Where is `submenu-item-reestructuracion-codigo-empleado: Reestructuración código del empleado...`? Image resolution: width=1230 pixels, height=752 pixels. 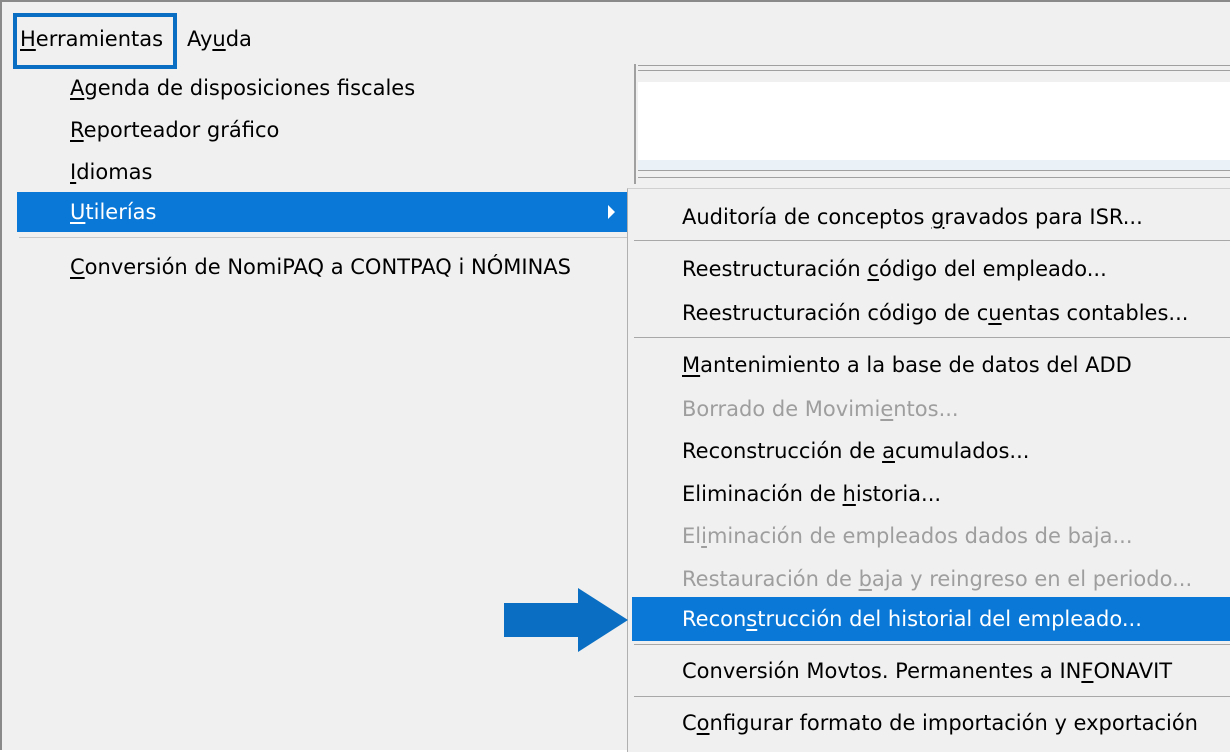
submenu-item-reestructuracion-codigo-empleado: Reestructuración código del empleado... is located at coordinates (931, 269).